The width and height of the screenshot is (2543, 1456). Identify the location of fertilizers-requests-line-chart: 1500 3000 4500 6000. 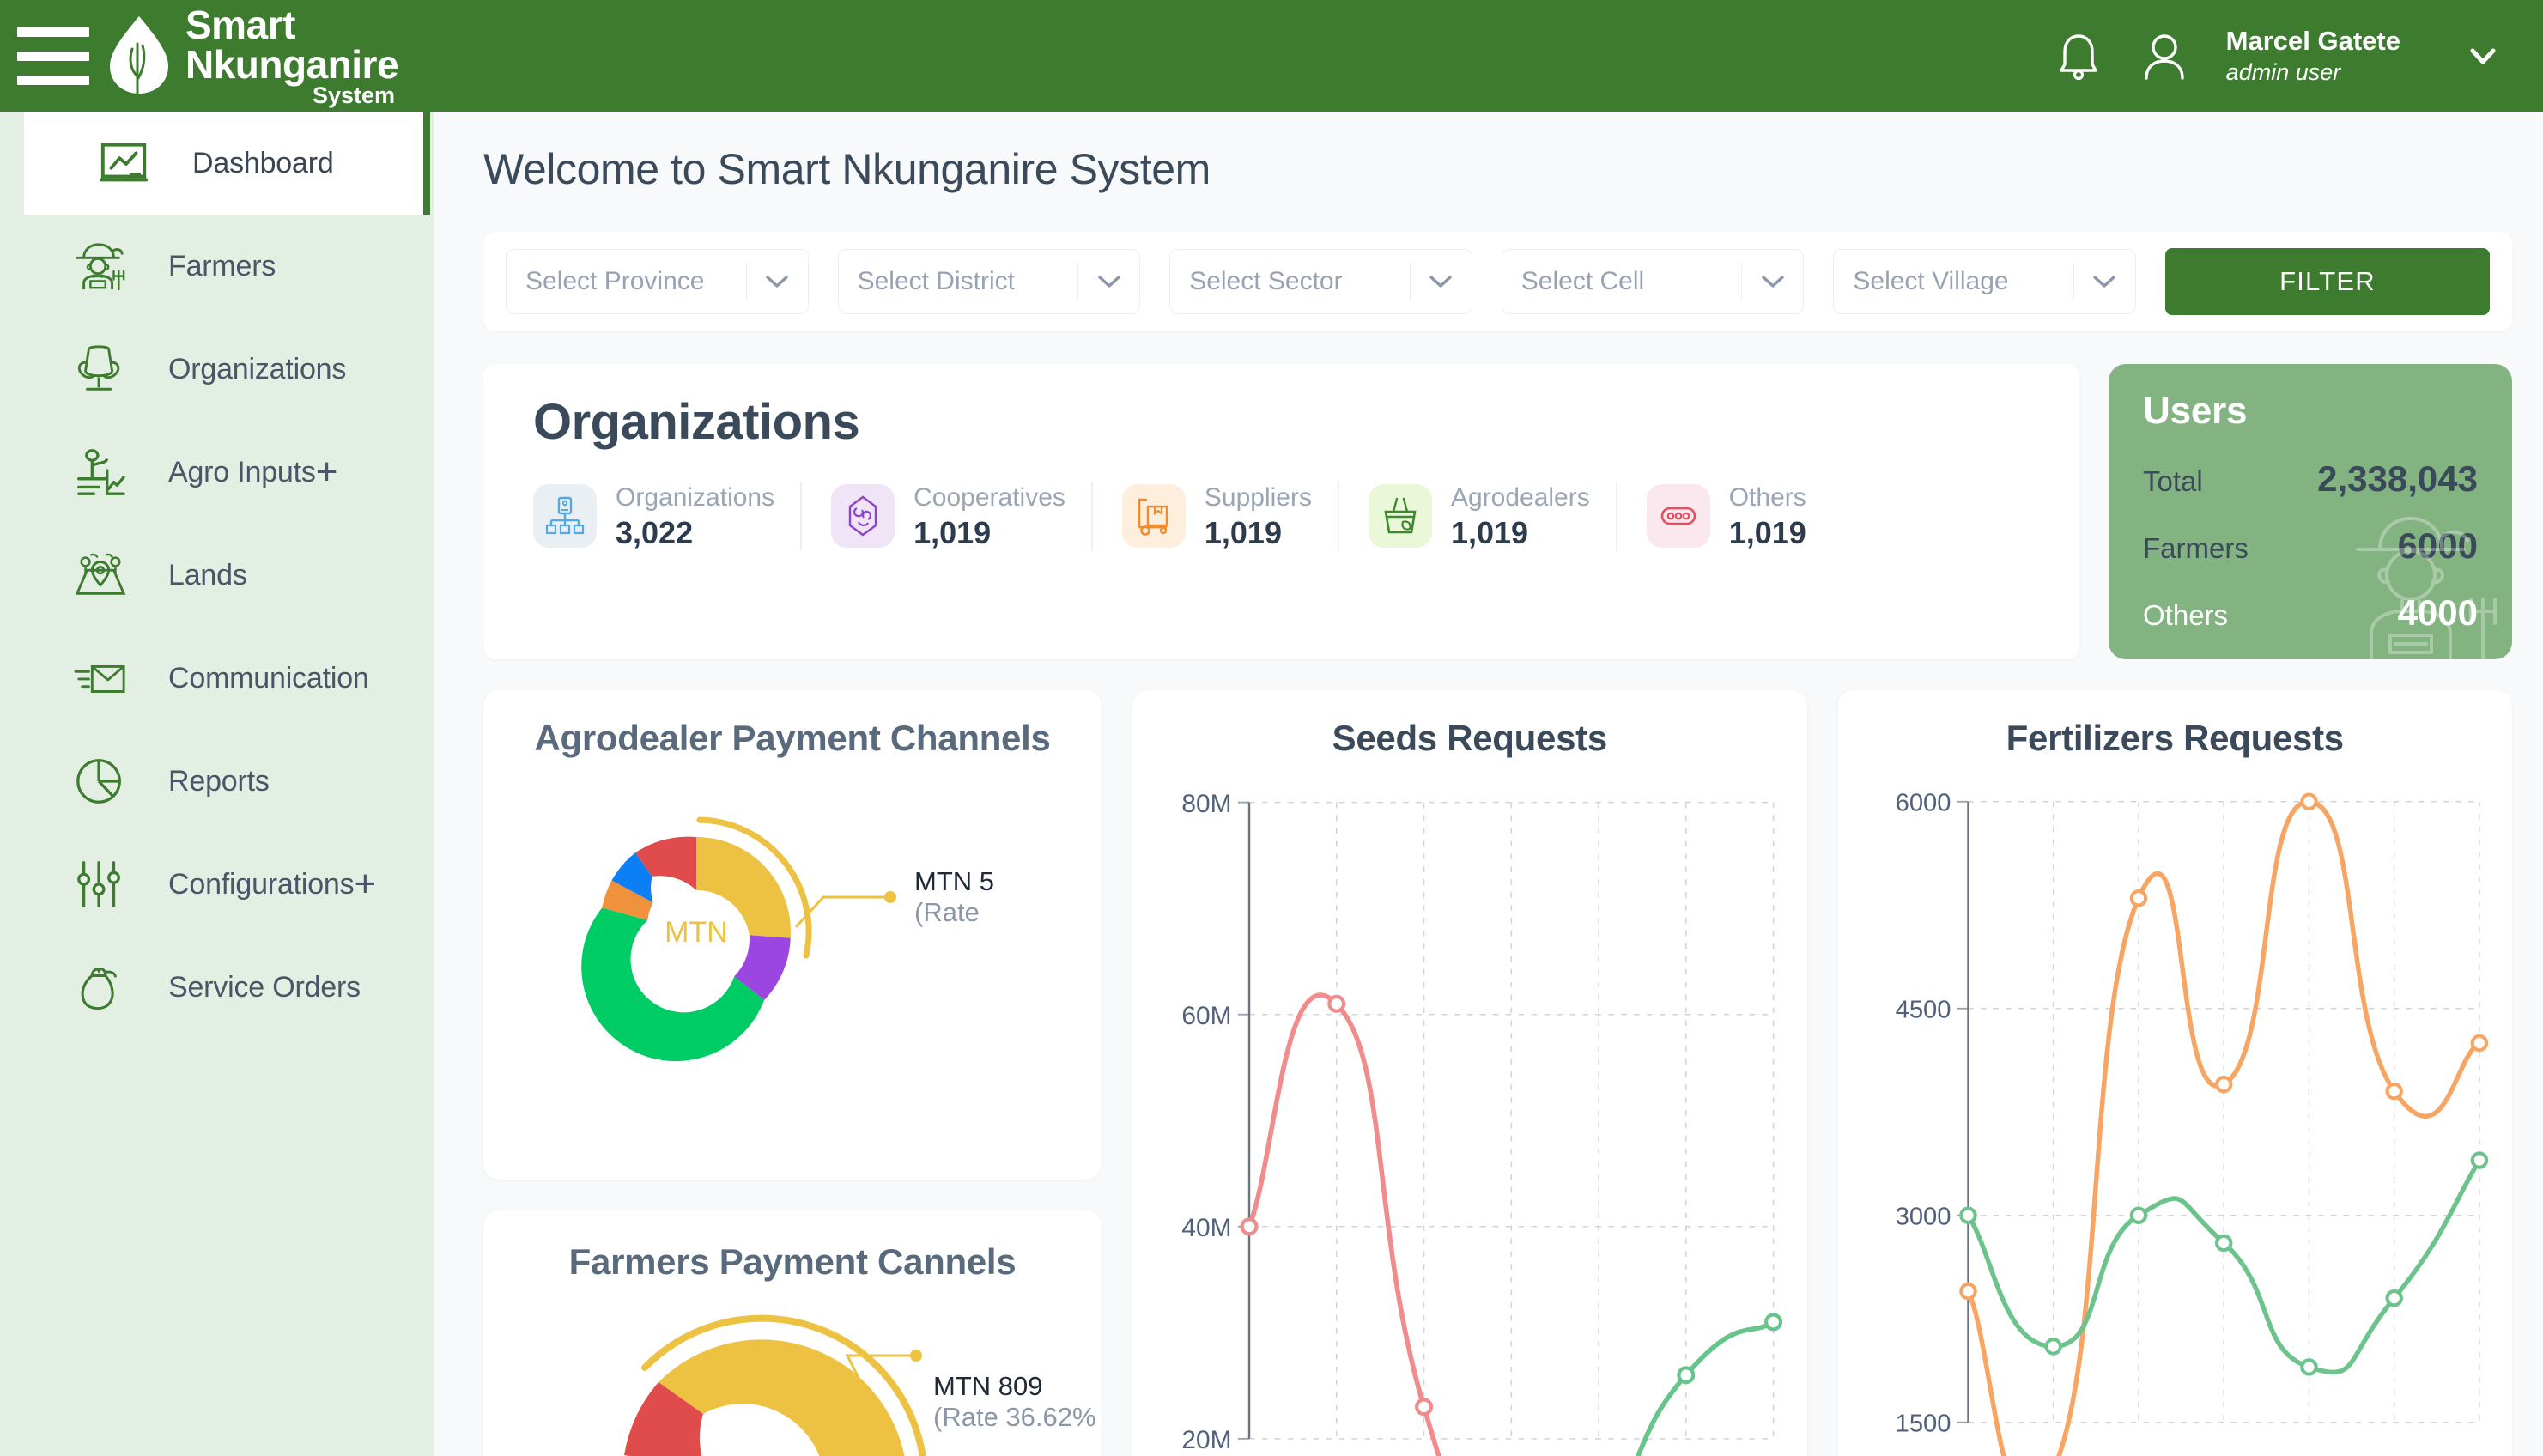
(2191, 1123).